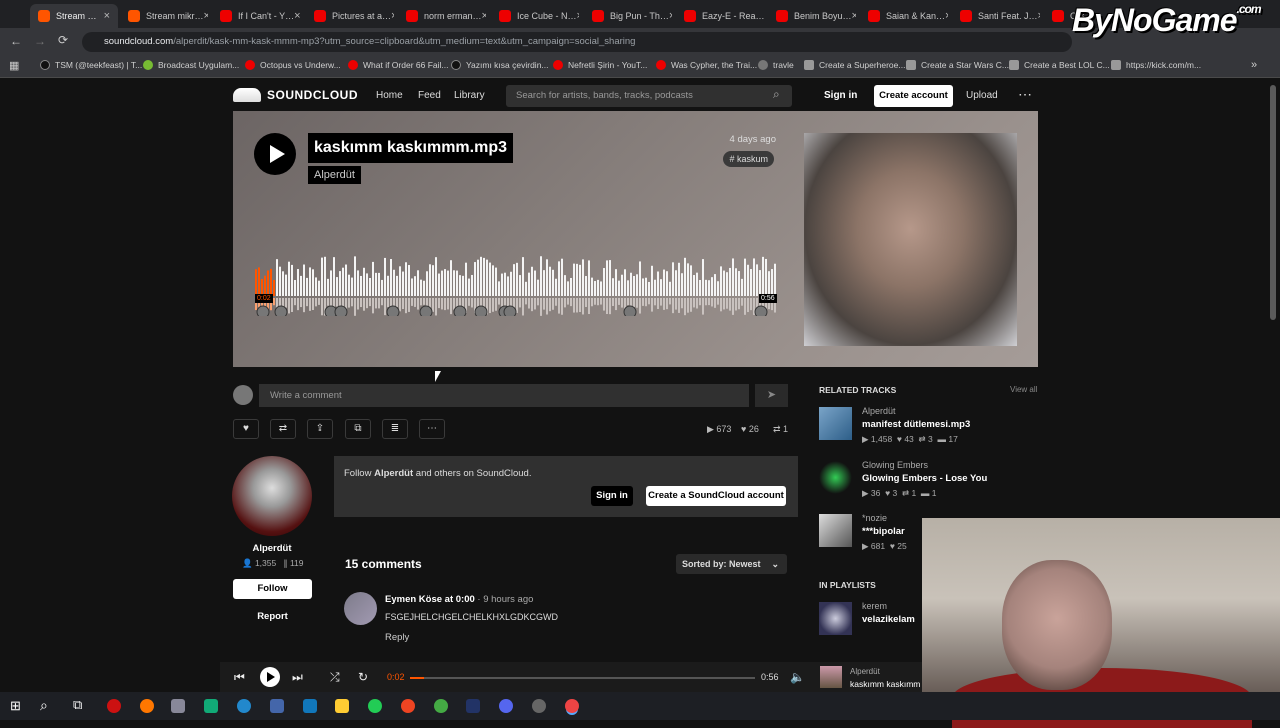  Describe the element at coordinates (840, 95) in the screenshot. I see `sign-in-link: Sign in` at that location.